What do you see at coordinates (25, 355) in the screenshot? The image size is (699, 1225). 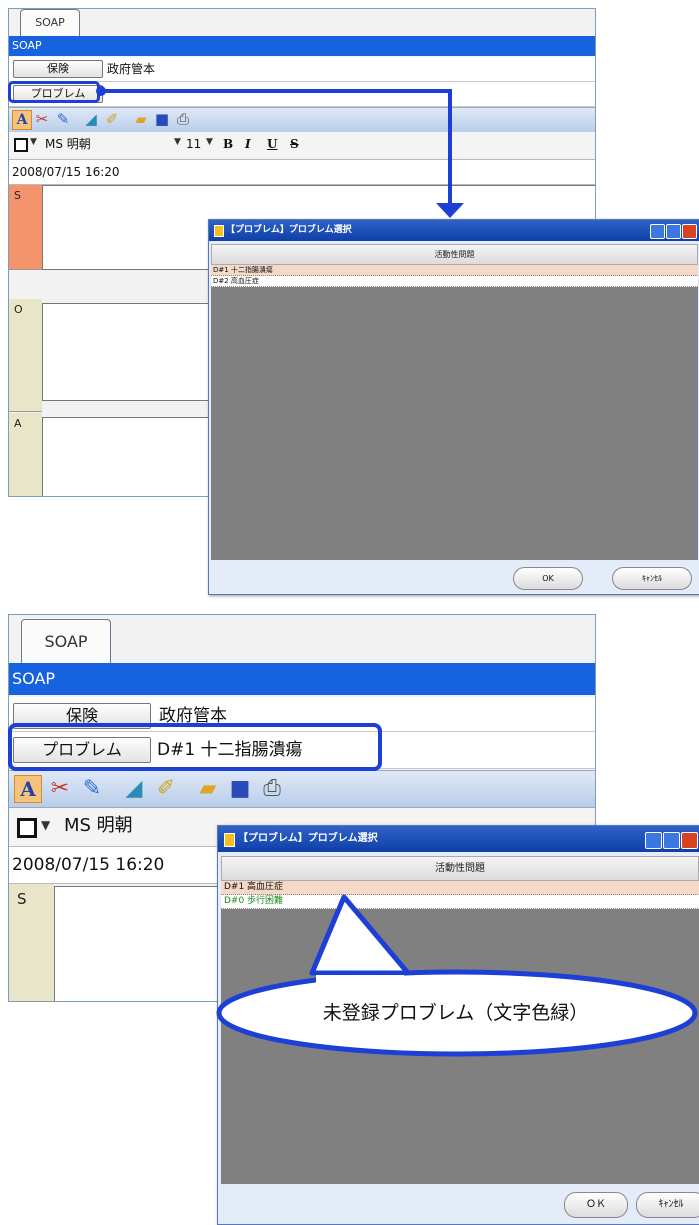 I see `section-o: O` at bounding box center [25, 355].